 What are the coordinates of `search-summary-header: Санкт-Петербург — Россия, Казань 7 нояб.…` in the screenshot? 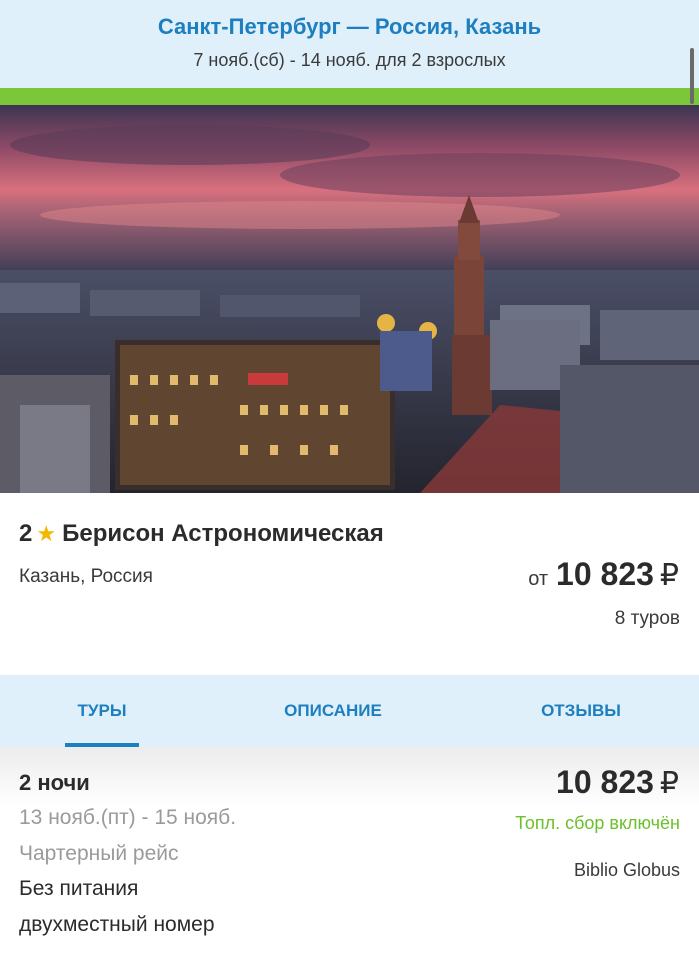 It's located at (349, 44).